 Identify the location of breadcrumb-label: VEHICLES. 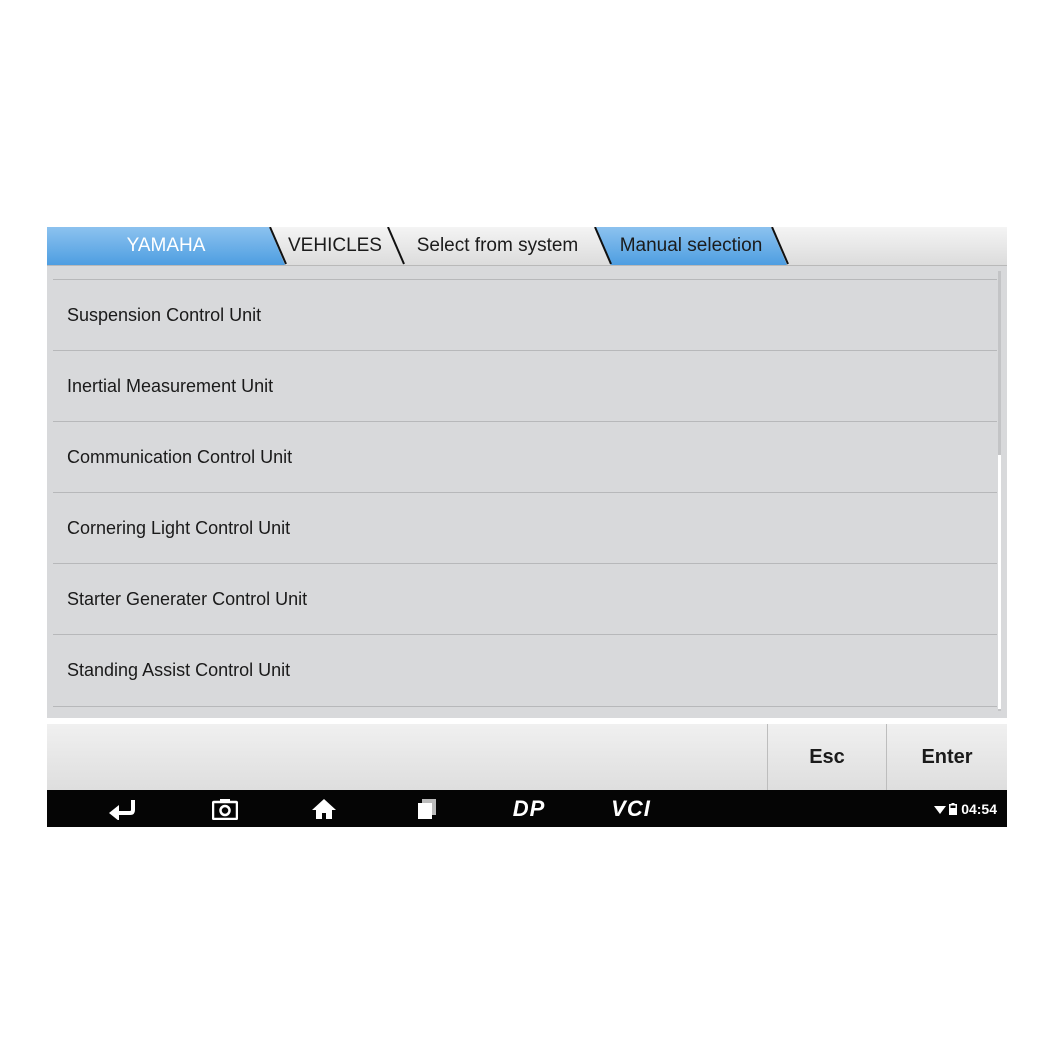
(335, 245).